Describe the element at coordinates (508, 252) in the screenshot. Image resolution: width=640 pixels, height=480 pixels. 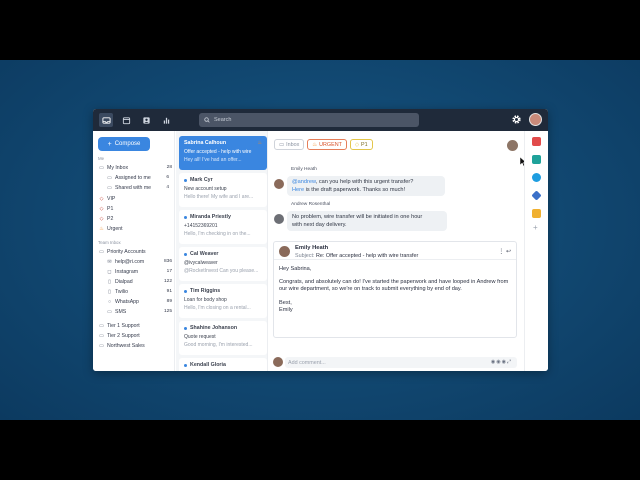
I see `reply-icon: ↩` at that location.